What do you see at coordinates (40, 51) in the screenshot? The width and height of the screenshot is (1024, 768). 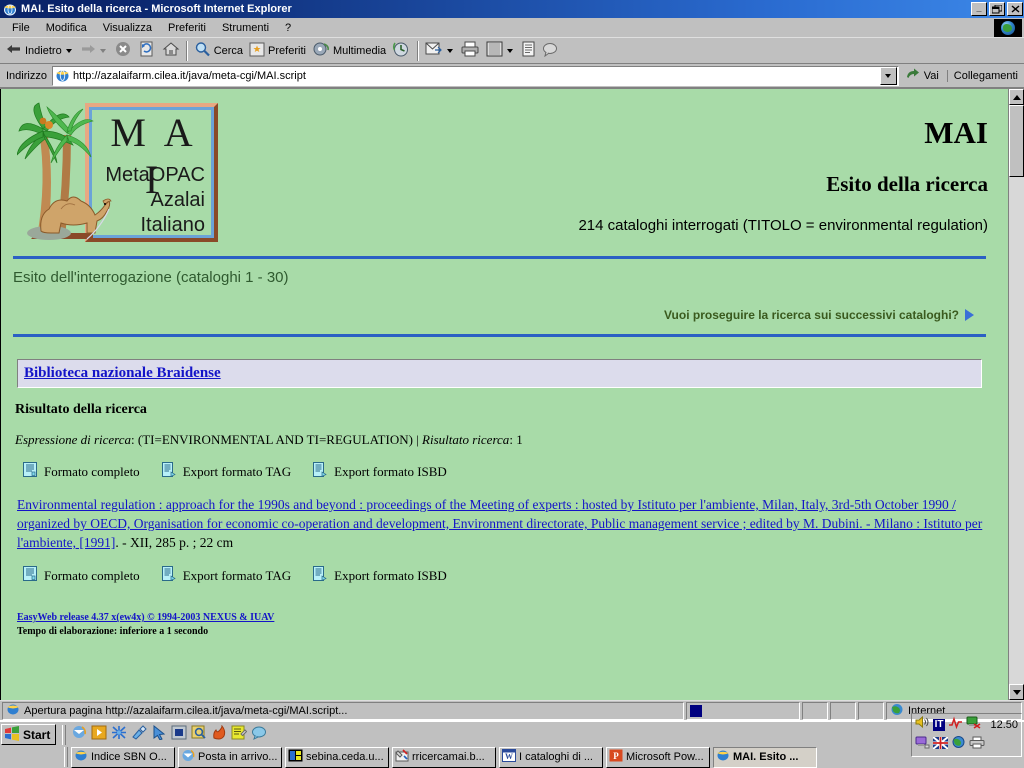 I see `back-button: Indietro` at bounding box center [40, 51].